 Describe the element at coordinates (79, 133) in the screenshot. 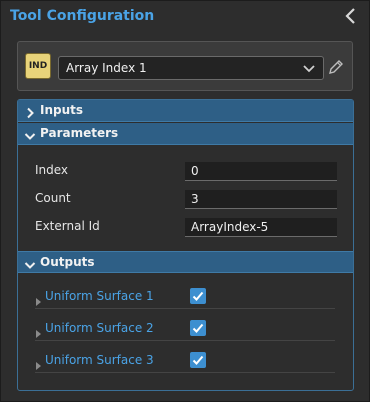

I see `parameters-section-label: Parameters` at that location.